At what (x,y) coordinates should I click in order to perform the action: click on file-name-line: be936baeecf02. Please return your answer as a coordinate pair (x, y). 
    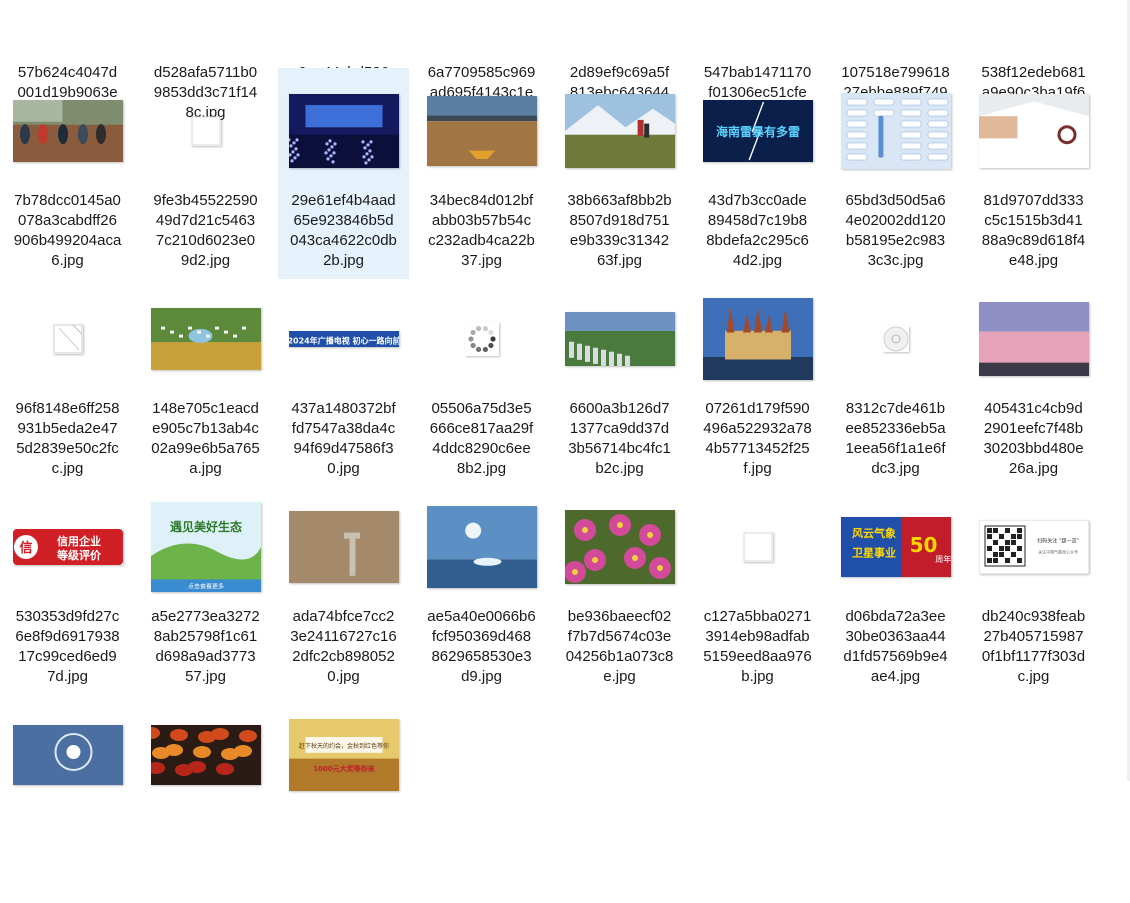
    Looking at the image, I should click on (619, 616).